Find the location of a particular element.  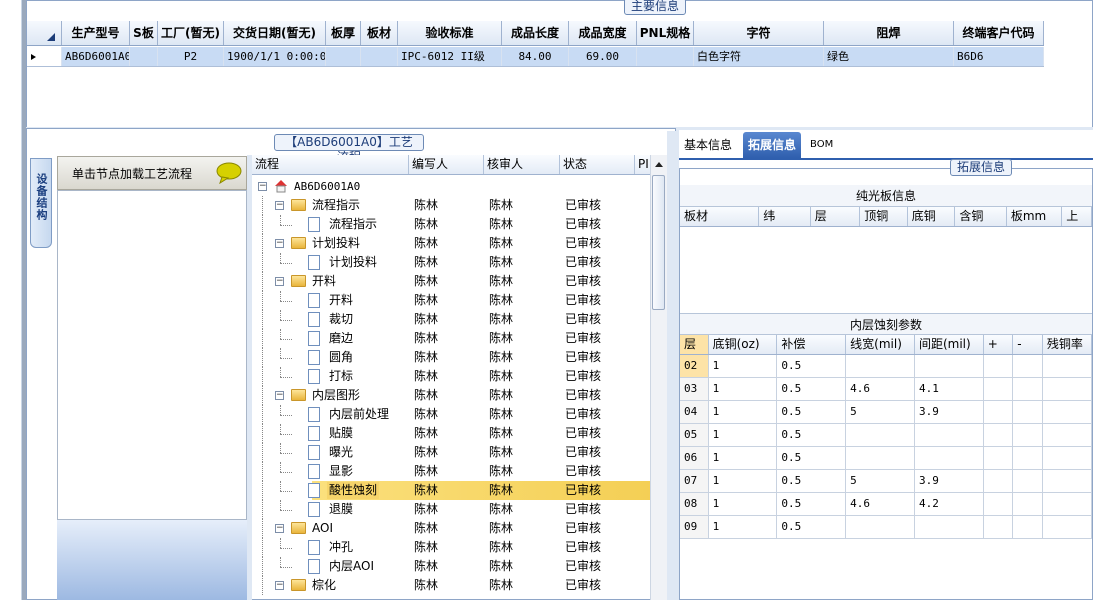

tree-row: 裁切 陈林 陈林 已审核 is located at coordinates (451, 319).